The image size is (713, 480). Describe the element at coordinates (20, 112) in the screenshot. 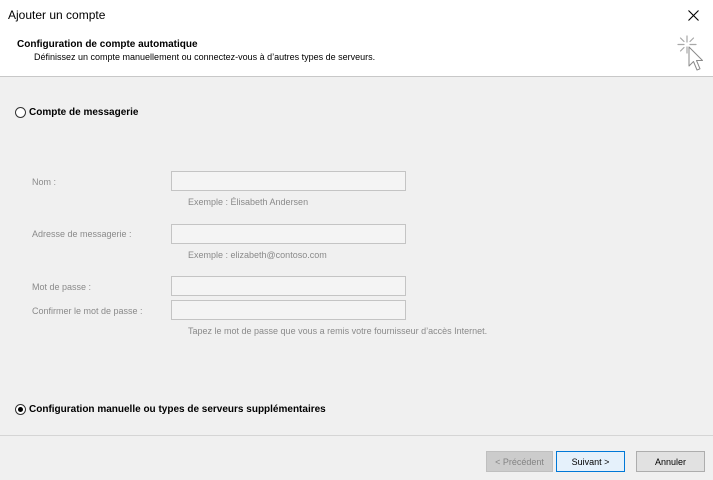

I see `email-account-radio-circle` at that location.